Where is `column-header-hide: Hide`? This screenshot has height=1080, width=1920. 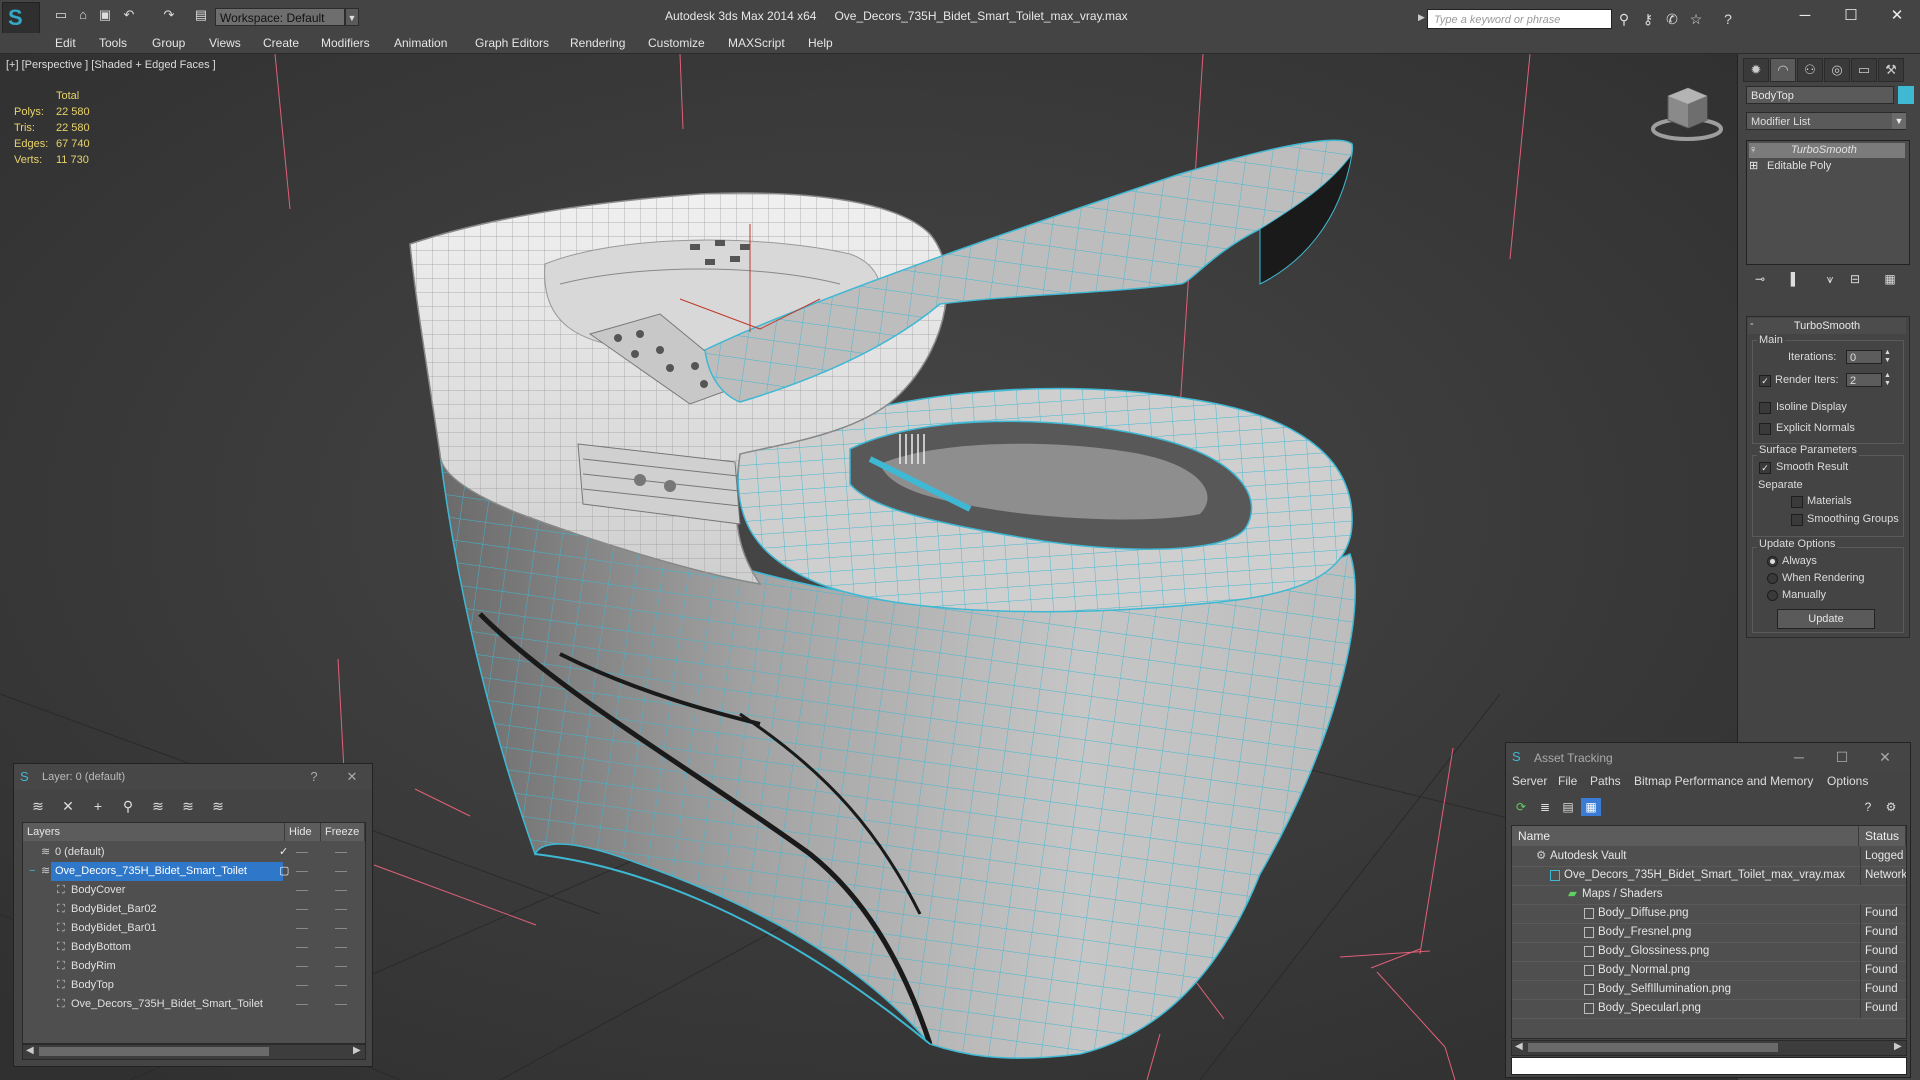
column-header-hide: Hide is located at coordinates (303, 832).